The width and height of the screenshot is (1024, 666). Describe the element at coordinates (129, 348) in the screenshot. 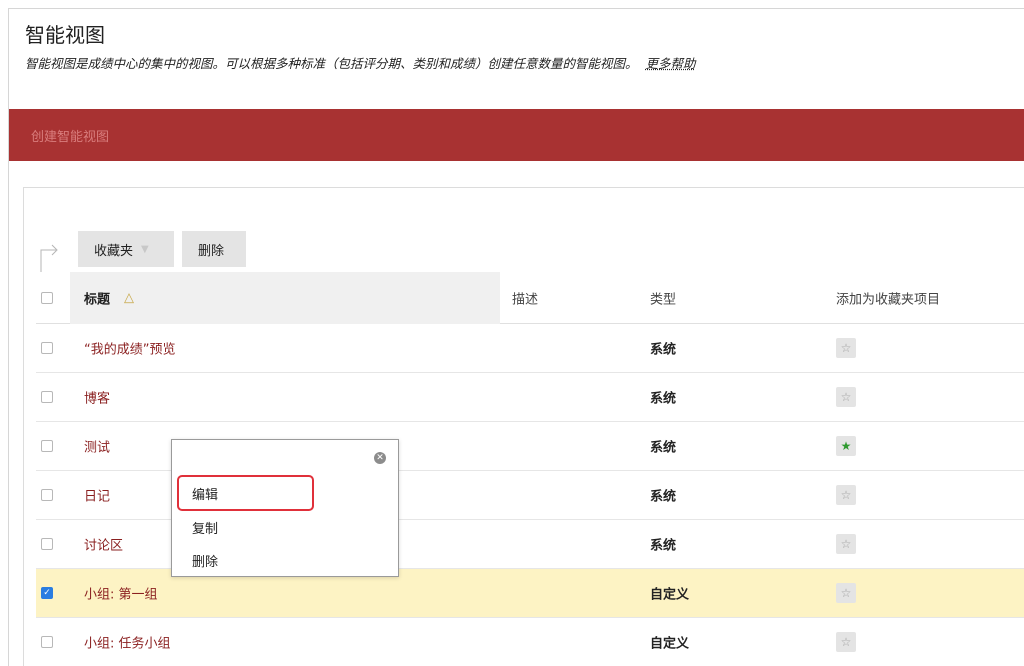

I see `row-title-link: “我的成绩”预览` at that location.